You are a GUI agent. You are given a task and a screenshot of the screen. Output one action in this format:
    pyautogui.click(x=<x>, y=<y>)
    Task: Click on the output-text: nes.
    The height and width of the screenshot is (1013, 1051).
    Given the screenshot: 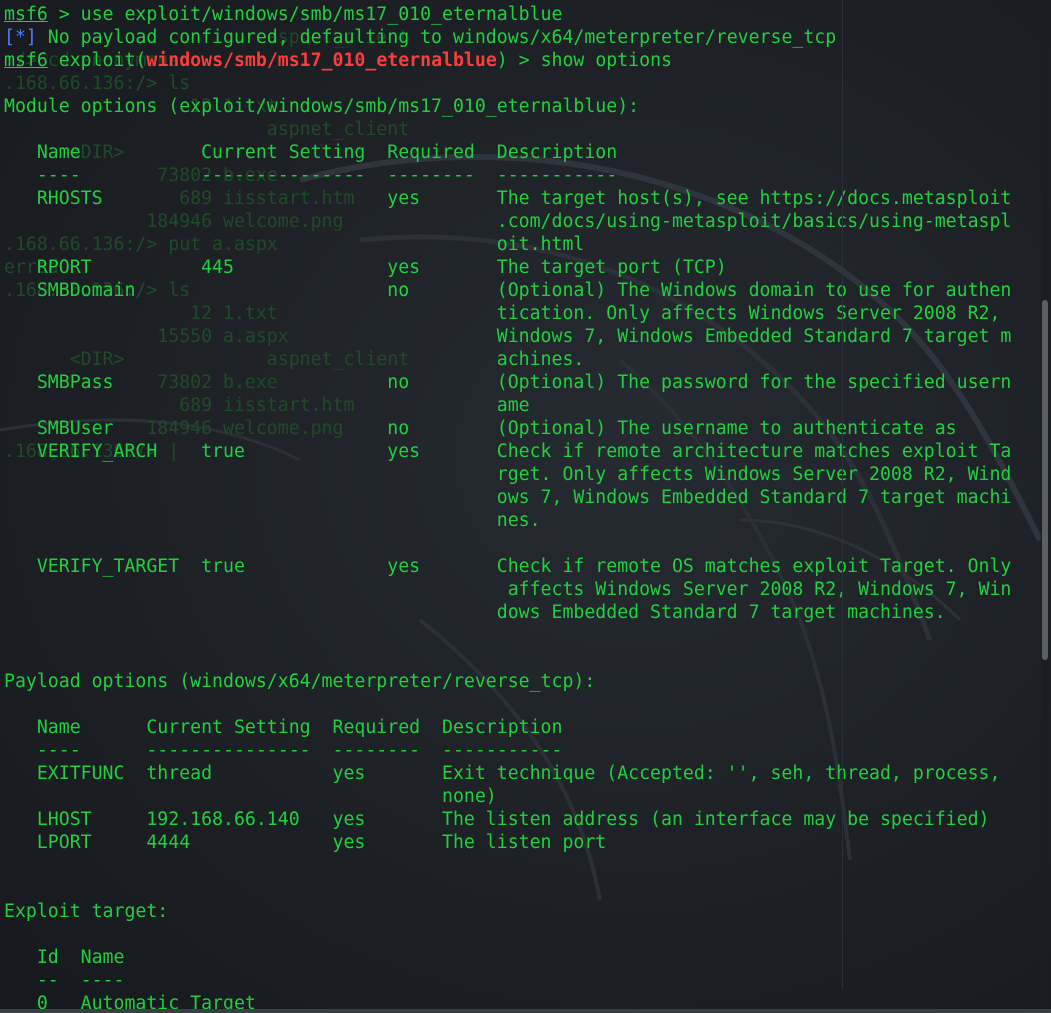 What is the action you would take?
    pyautogui.click(x=272, y=520)
    